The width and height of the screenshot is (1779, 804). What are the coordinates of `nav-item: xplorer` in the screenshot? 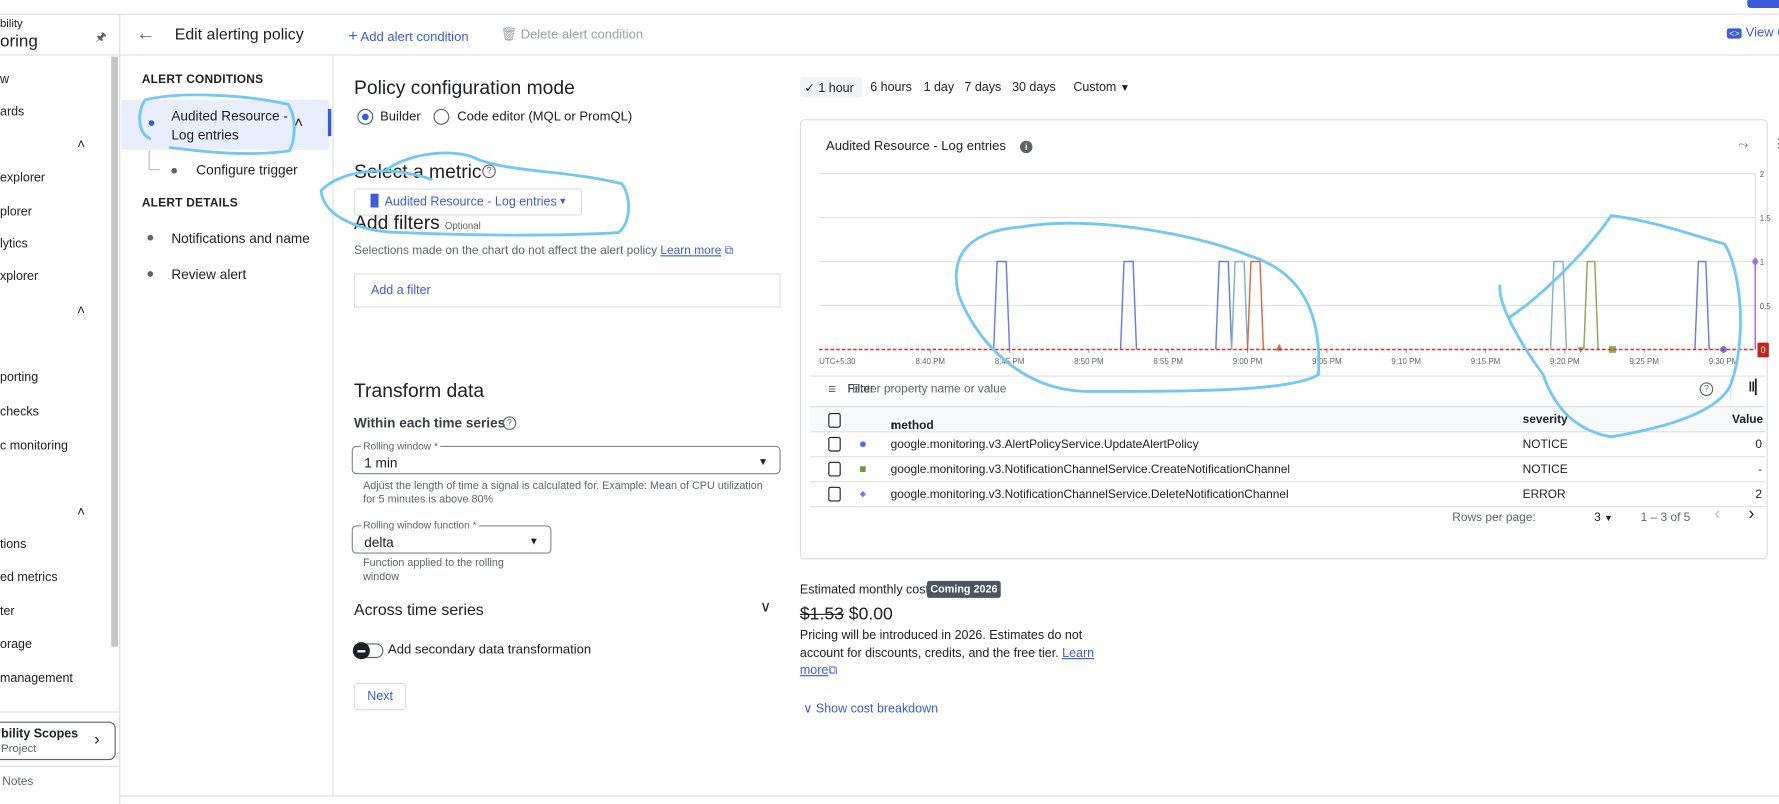 It's located at (19, 277).